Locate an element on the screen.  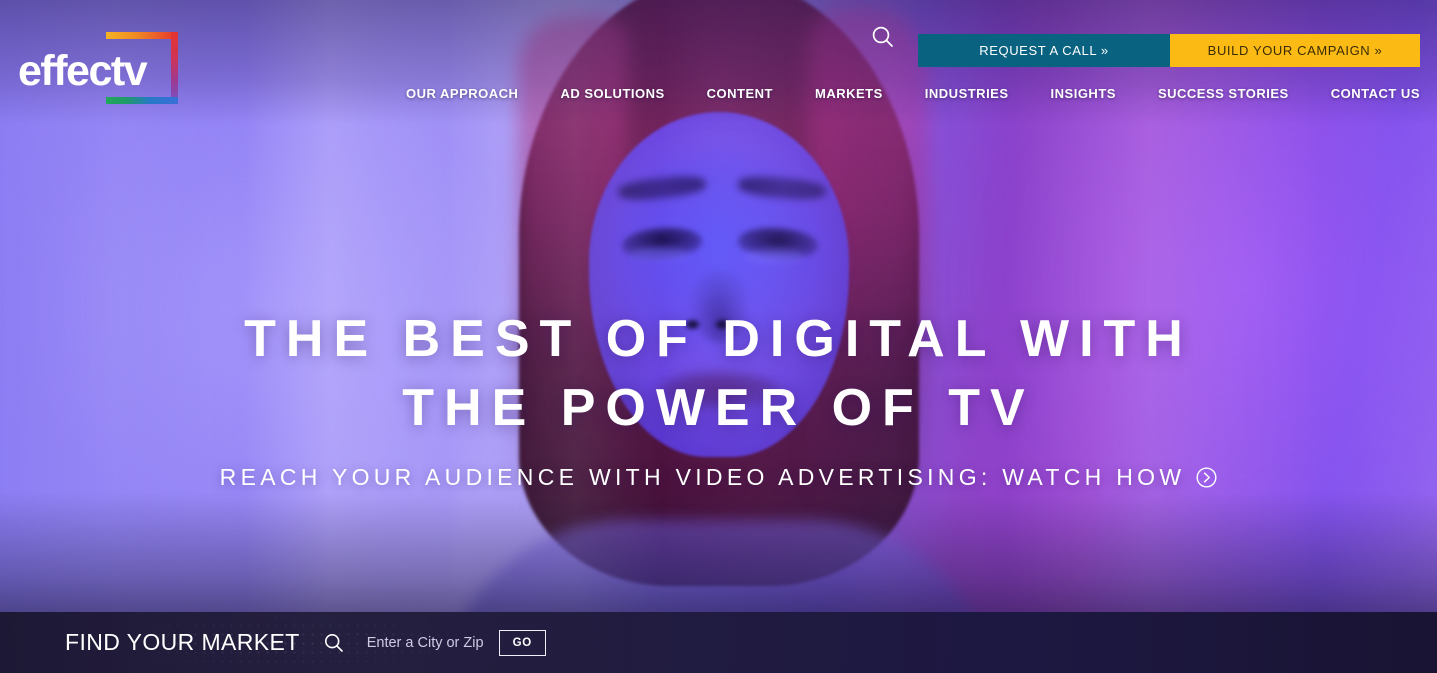
headline-line-1: THE BEST OF DIGITAL WITH is located at coordinates (718, 339).